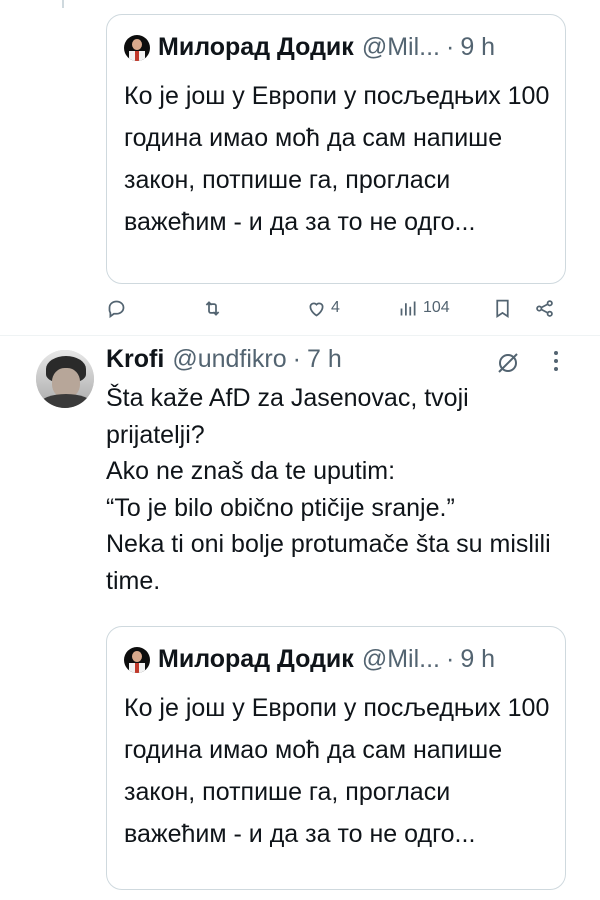 This screenshot has height=900, width=600. I want to click on like-button: 4, so click(323, 308).